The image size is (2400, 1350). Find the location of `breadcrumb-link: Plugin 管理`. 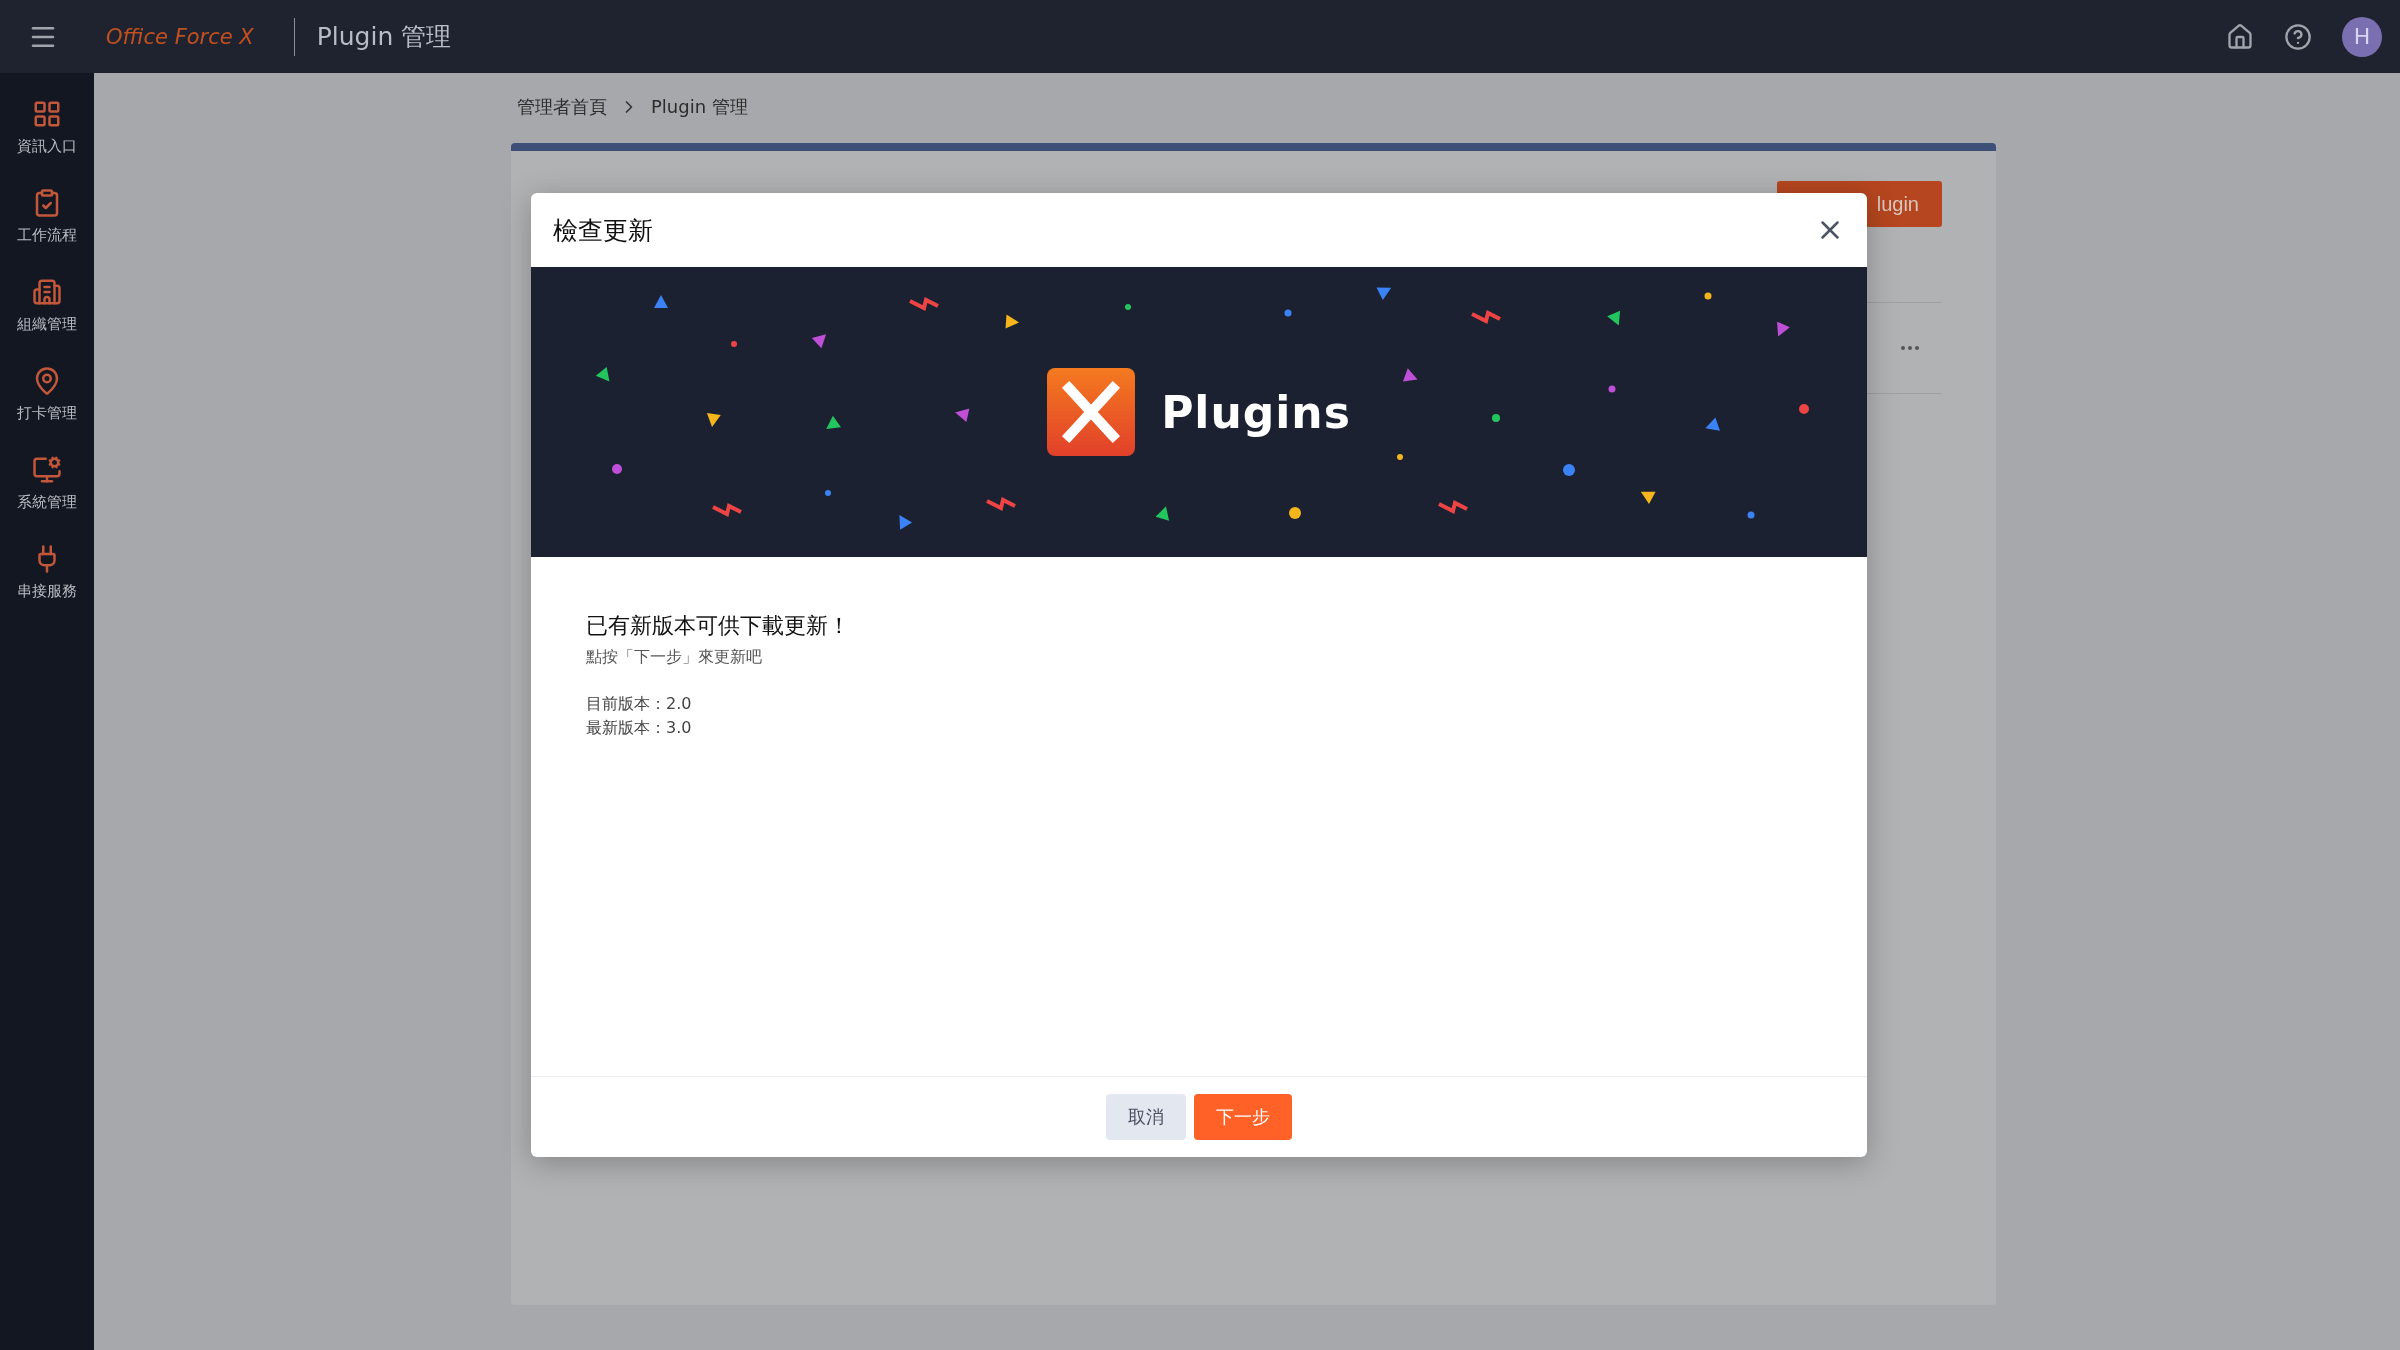

breadcrumb-link: Plugin 管理 is located at coordinates (699, 107).